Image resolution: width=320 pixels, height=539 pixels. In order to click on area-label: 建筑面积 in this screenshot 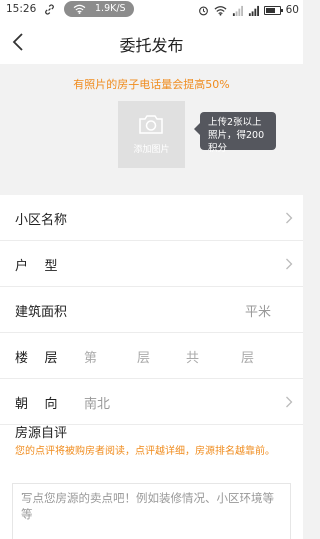, I will do `click(41, 312)`.